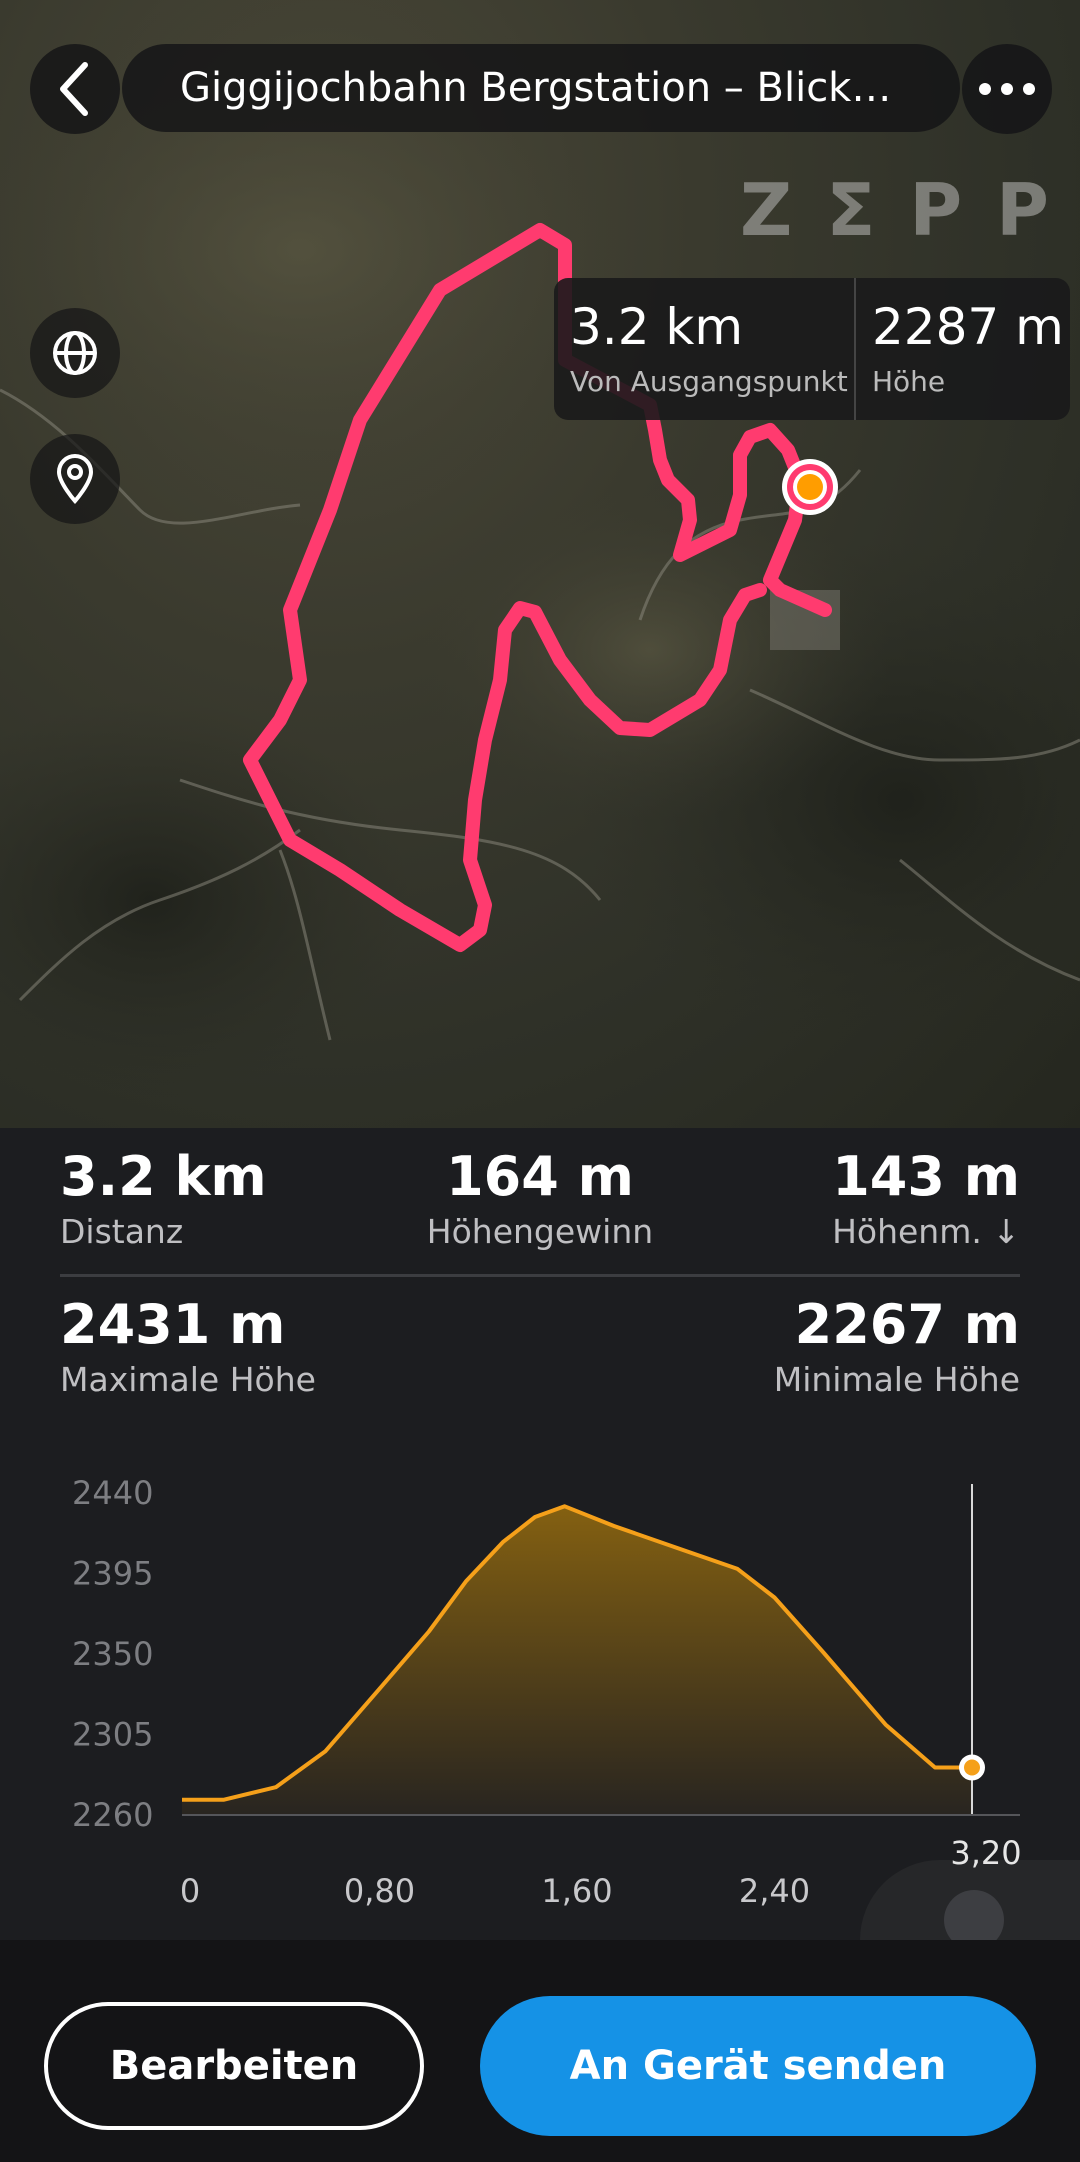 The width and height of the screenshot is (1080, 2162). I want to click on send-to-device-button: An Gerät senden, so click(758, 2066).